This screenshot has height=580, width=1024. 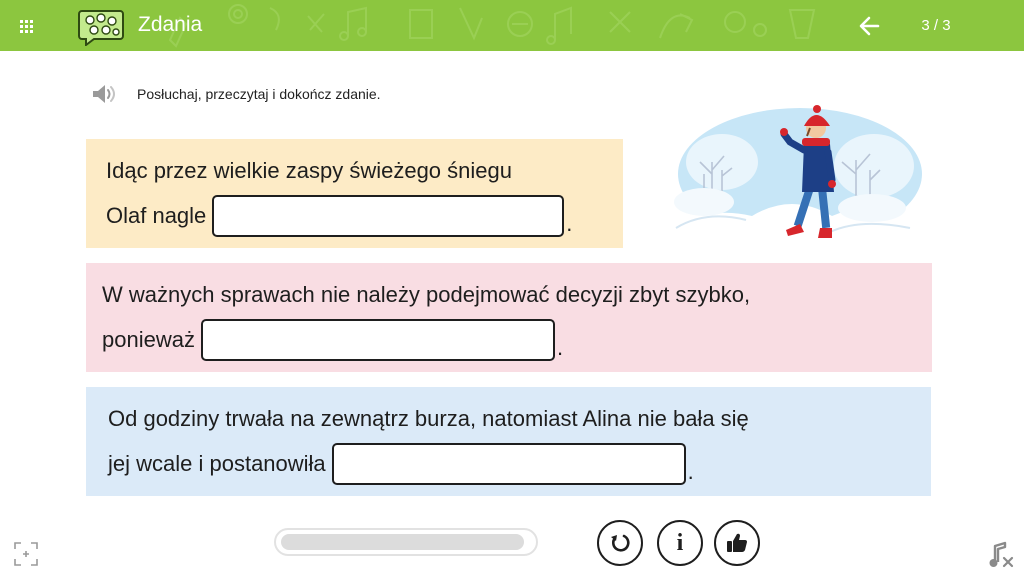 I want to click on sentence-line: Idąc przez wielkie zaspy świeżego śniegu, so click(x=364, y=171).